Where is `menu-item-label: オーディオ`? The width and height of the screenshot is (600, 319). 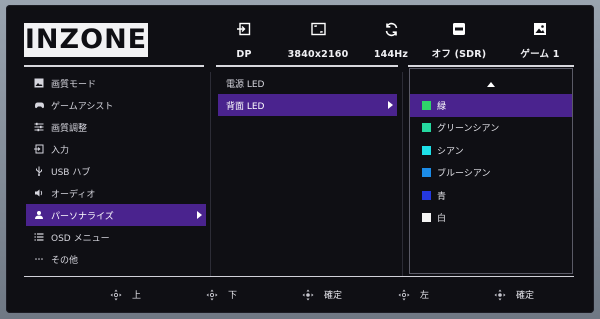
menu-item-label: オーディオ is located at coordinates (73, 194).